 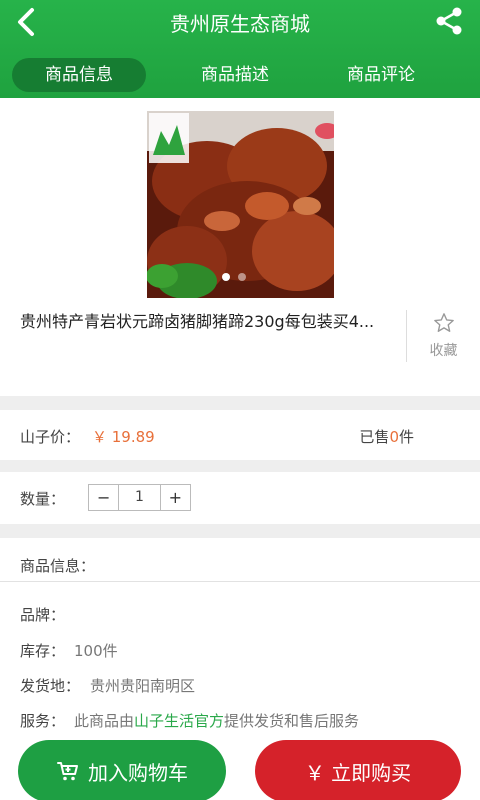 What do you see at coordinates (240, 615) in the screenshot?
I see `brand-row: 品牌：` at bounding box center [240, 615].